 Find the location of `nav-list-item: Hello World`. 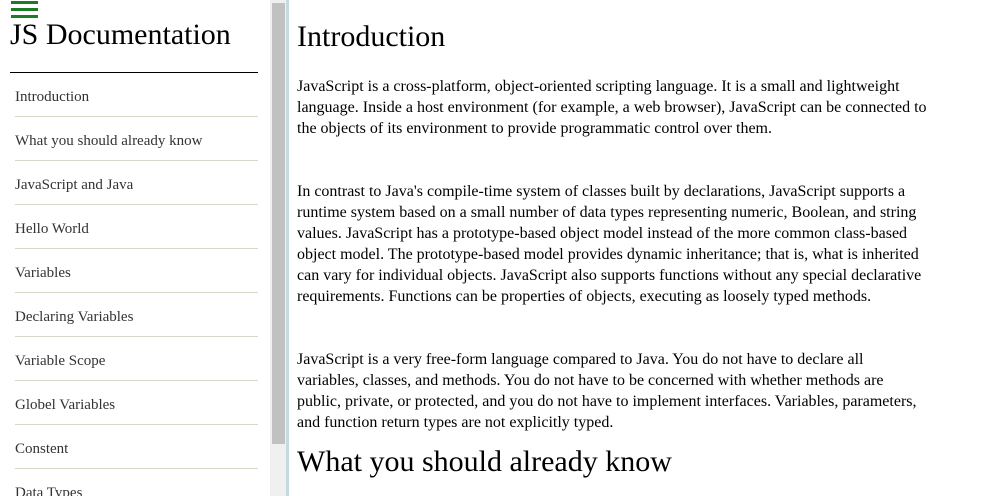

nav-list-item: Hello World is located at coordinates (134, 227).